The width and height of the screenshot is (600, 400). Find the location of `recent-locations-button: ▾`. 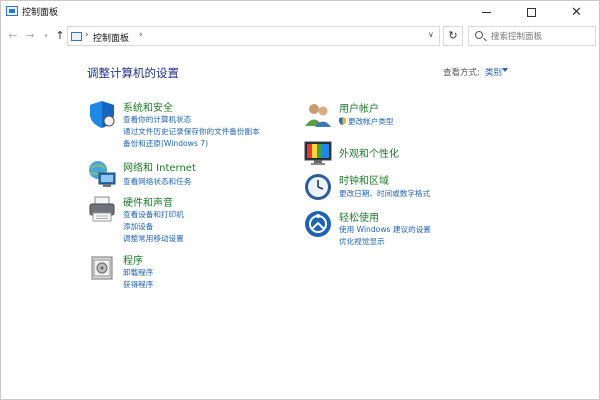

recent-locations-button: ▾ is located at coordinates (46, 36).